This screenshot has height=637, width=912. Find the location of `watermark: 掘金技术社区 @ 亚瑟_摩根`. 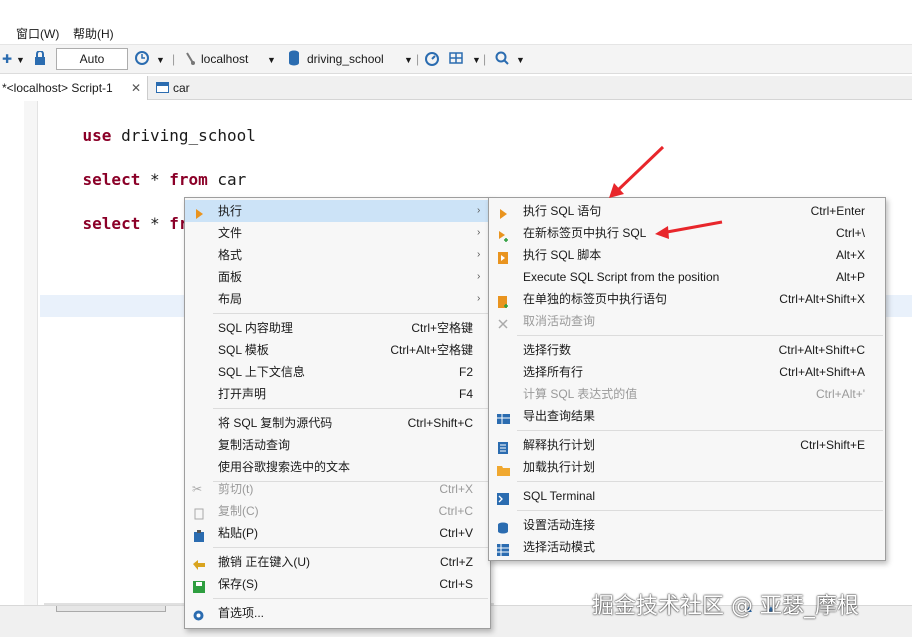

watermark: 掘金技术社区 @ 亚瑟_摩根 is located at coordinates (725, 606).